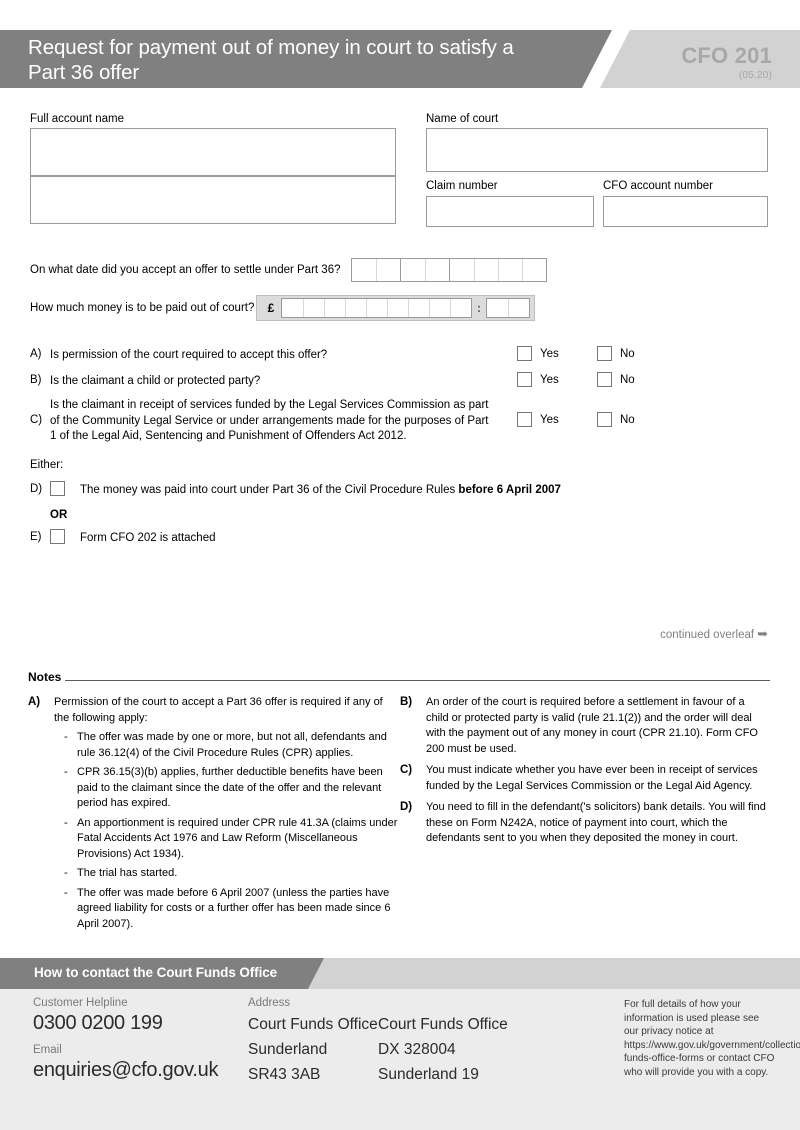 The width and height of the screenshot is (800, 1130). I want to click on email-label: Email, so click(47, 1050).